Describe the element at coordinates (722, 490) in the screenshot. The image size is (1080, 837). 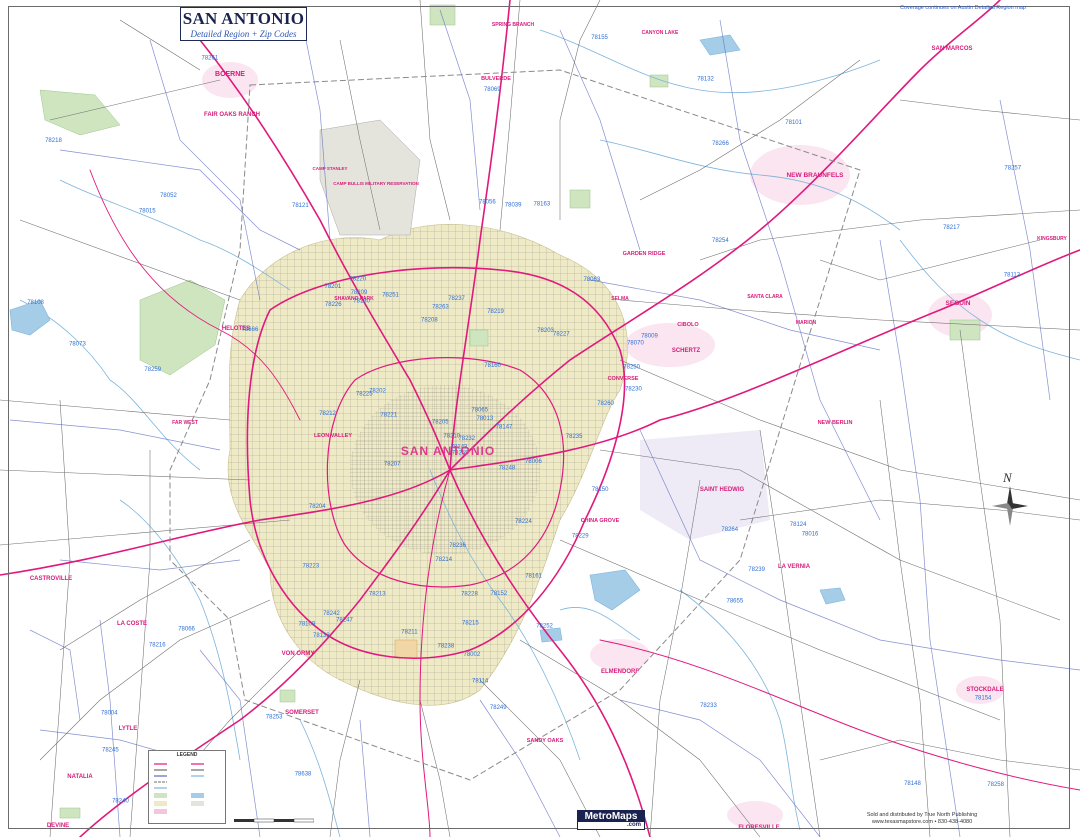
I see `city-label: SAINT HEDWIG` at that location.